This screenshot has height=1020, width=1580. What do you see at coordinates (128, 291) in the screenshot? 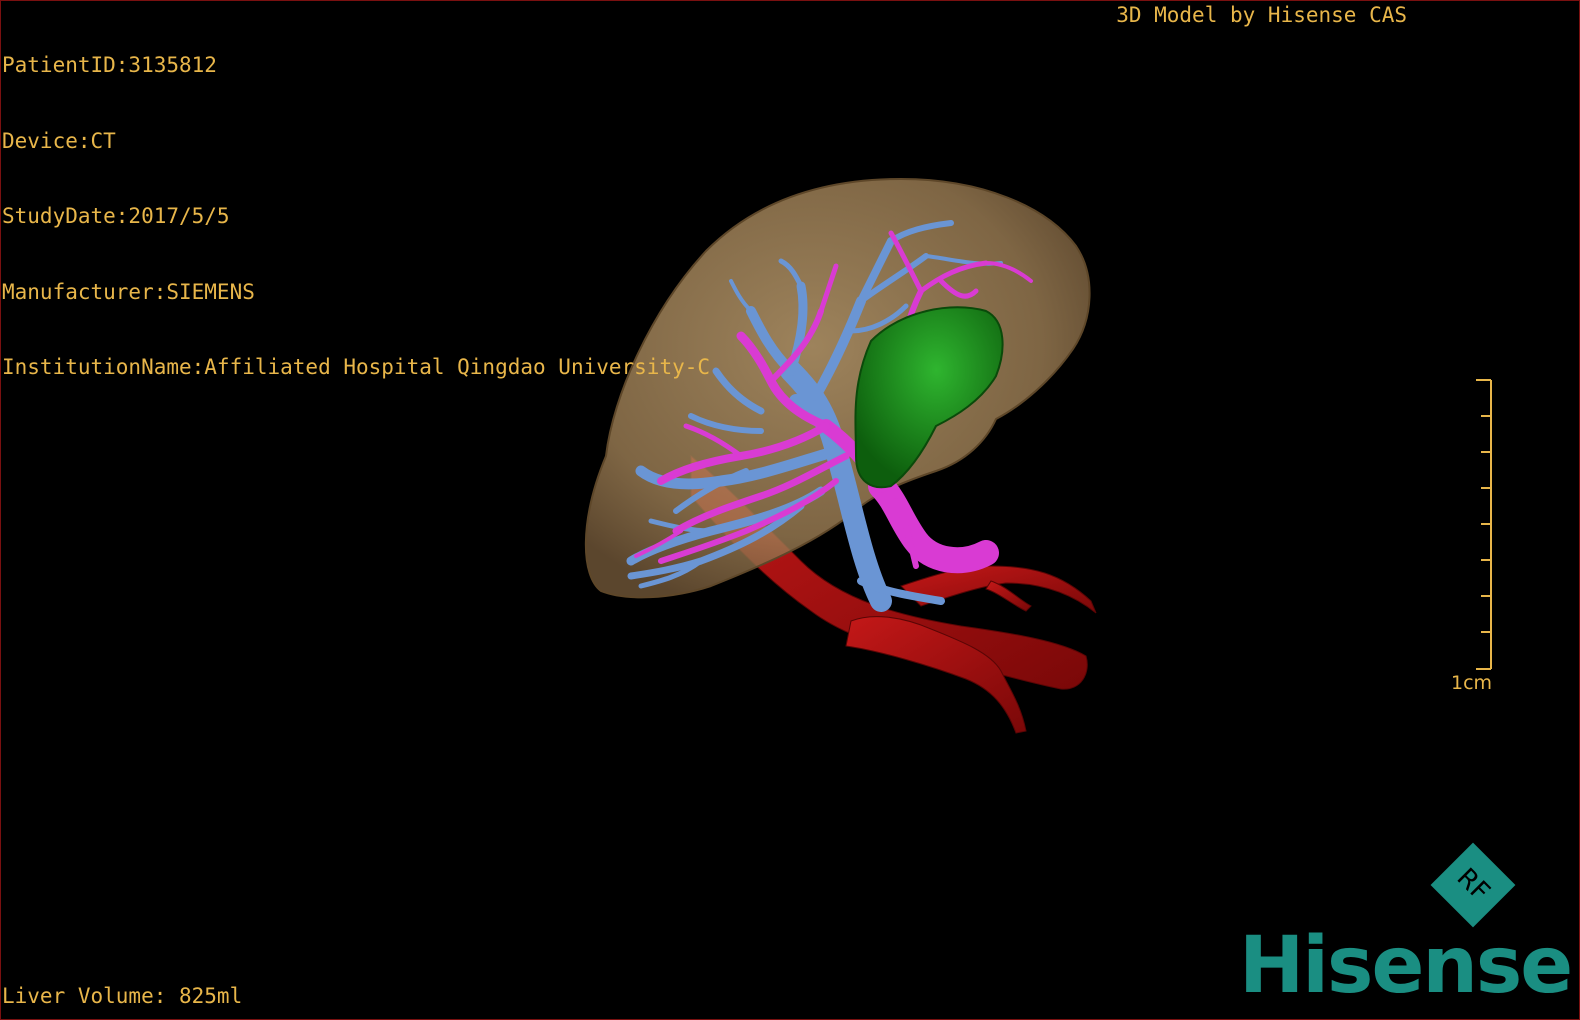
I see `manufacturer-text: Manufacturer:SIEMENS` at bounding box center [128, 291].